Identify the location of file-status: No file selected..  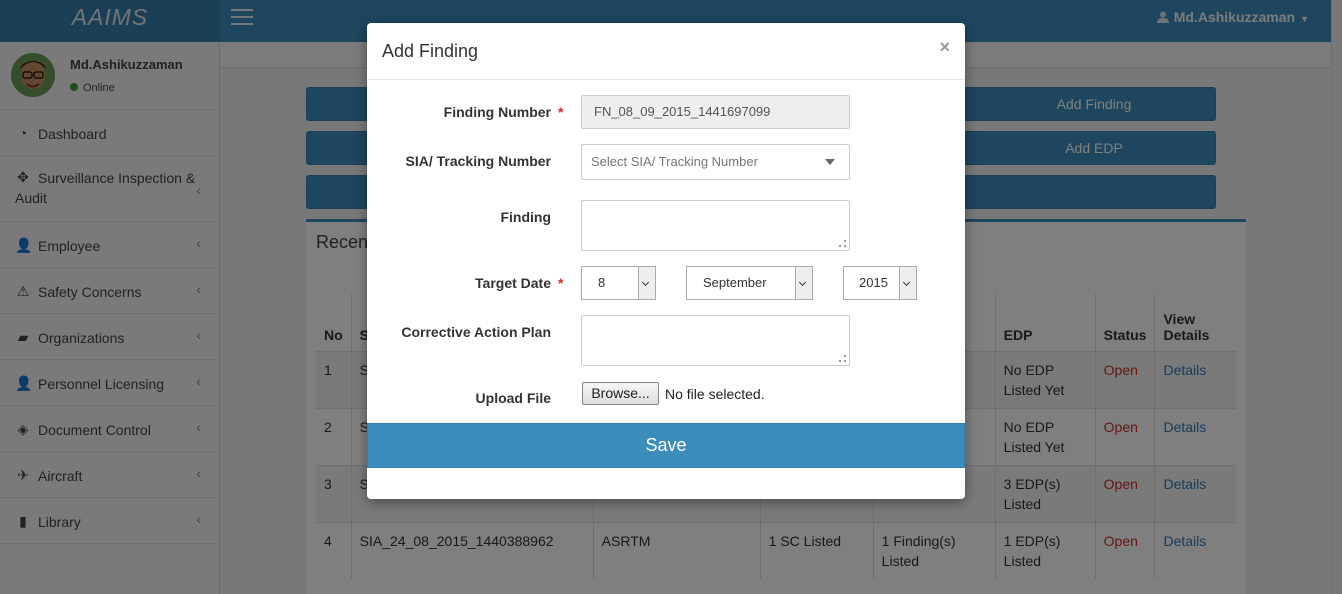
(715, 394).